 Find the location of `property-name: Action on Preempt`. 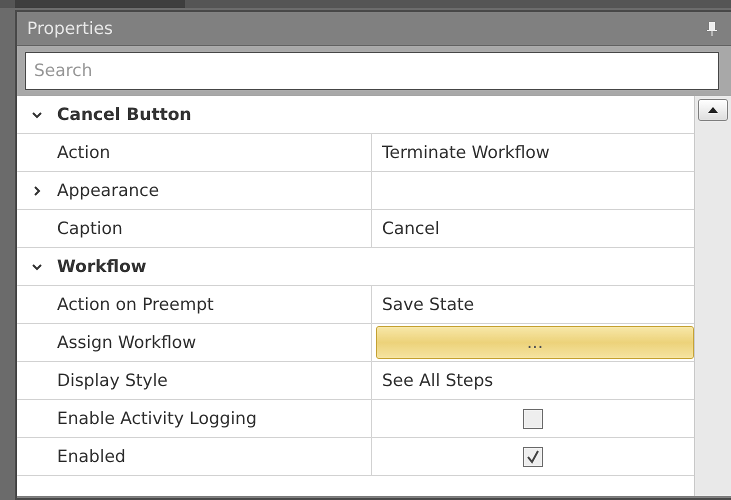

property-name: Action on Preempt is located at coordinates (136, 304).